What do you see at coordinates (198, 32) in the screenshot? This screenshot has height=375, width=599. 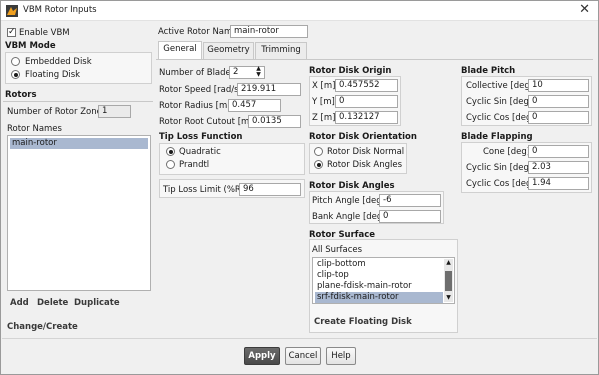 I see `active-rotor-label: Active Rotor Name` at bounding box center [198, 32].